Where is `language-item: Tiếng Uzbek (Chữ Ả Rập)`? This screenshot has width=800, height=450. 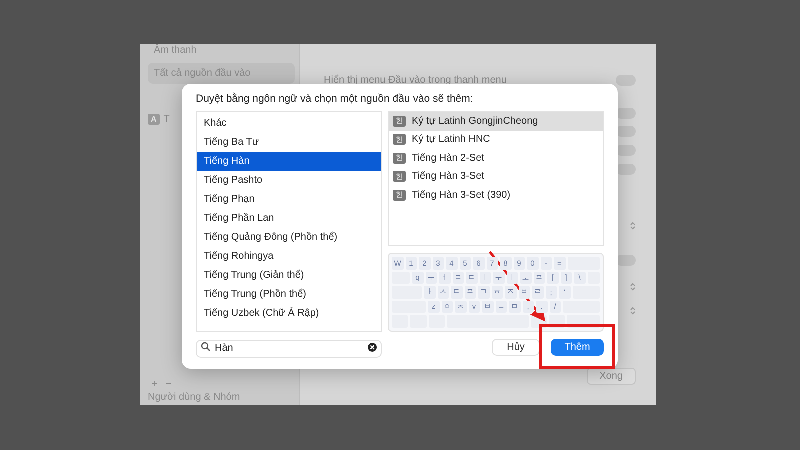
language-item: Tiếng Uzbek (Chữ Ả Rập) is located at coordinates (289, 313).